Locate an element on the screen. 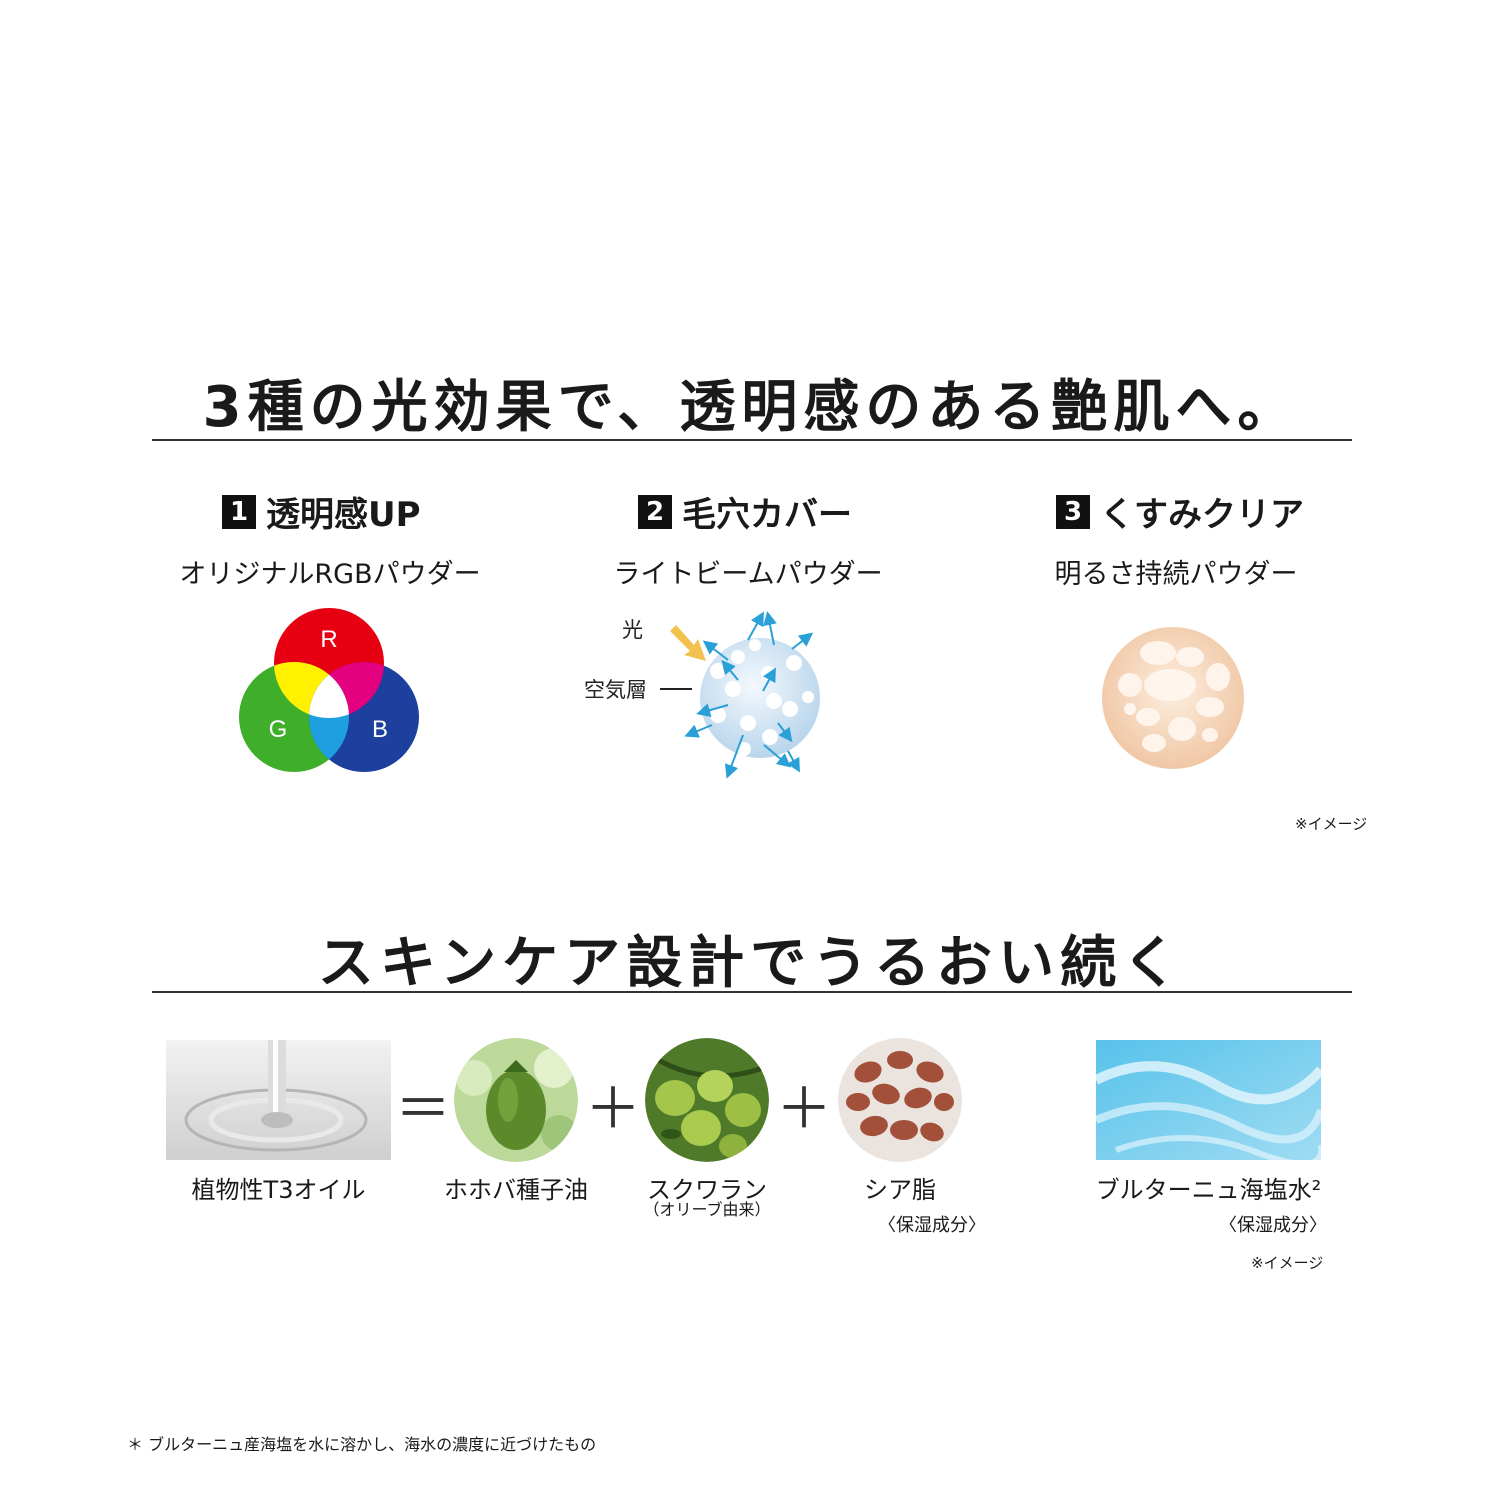 Image resolution: width=1500 pixels, height=1499 pixels. feature-2-subtitle: ライトビームパウダー is located at coordinates (748, 574).